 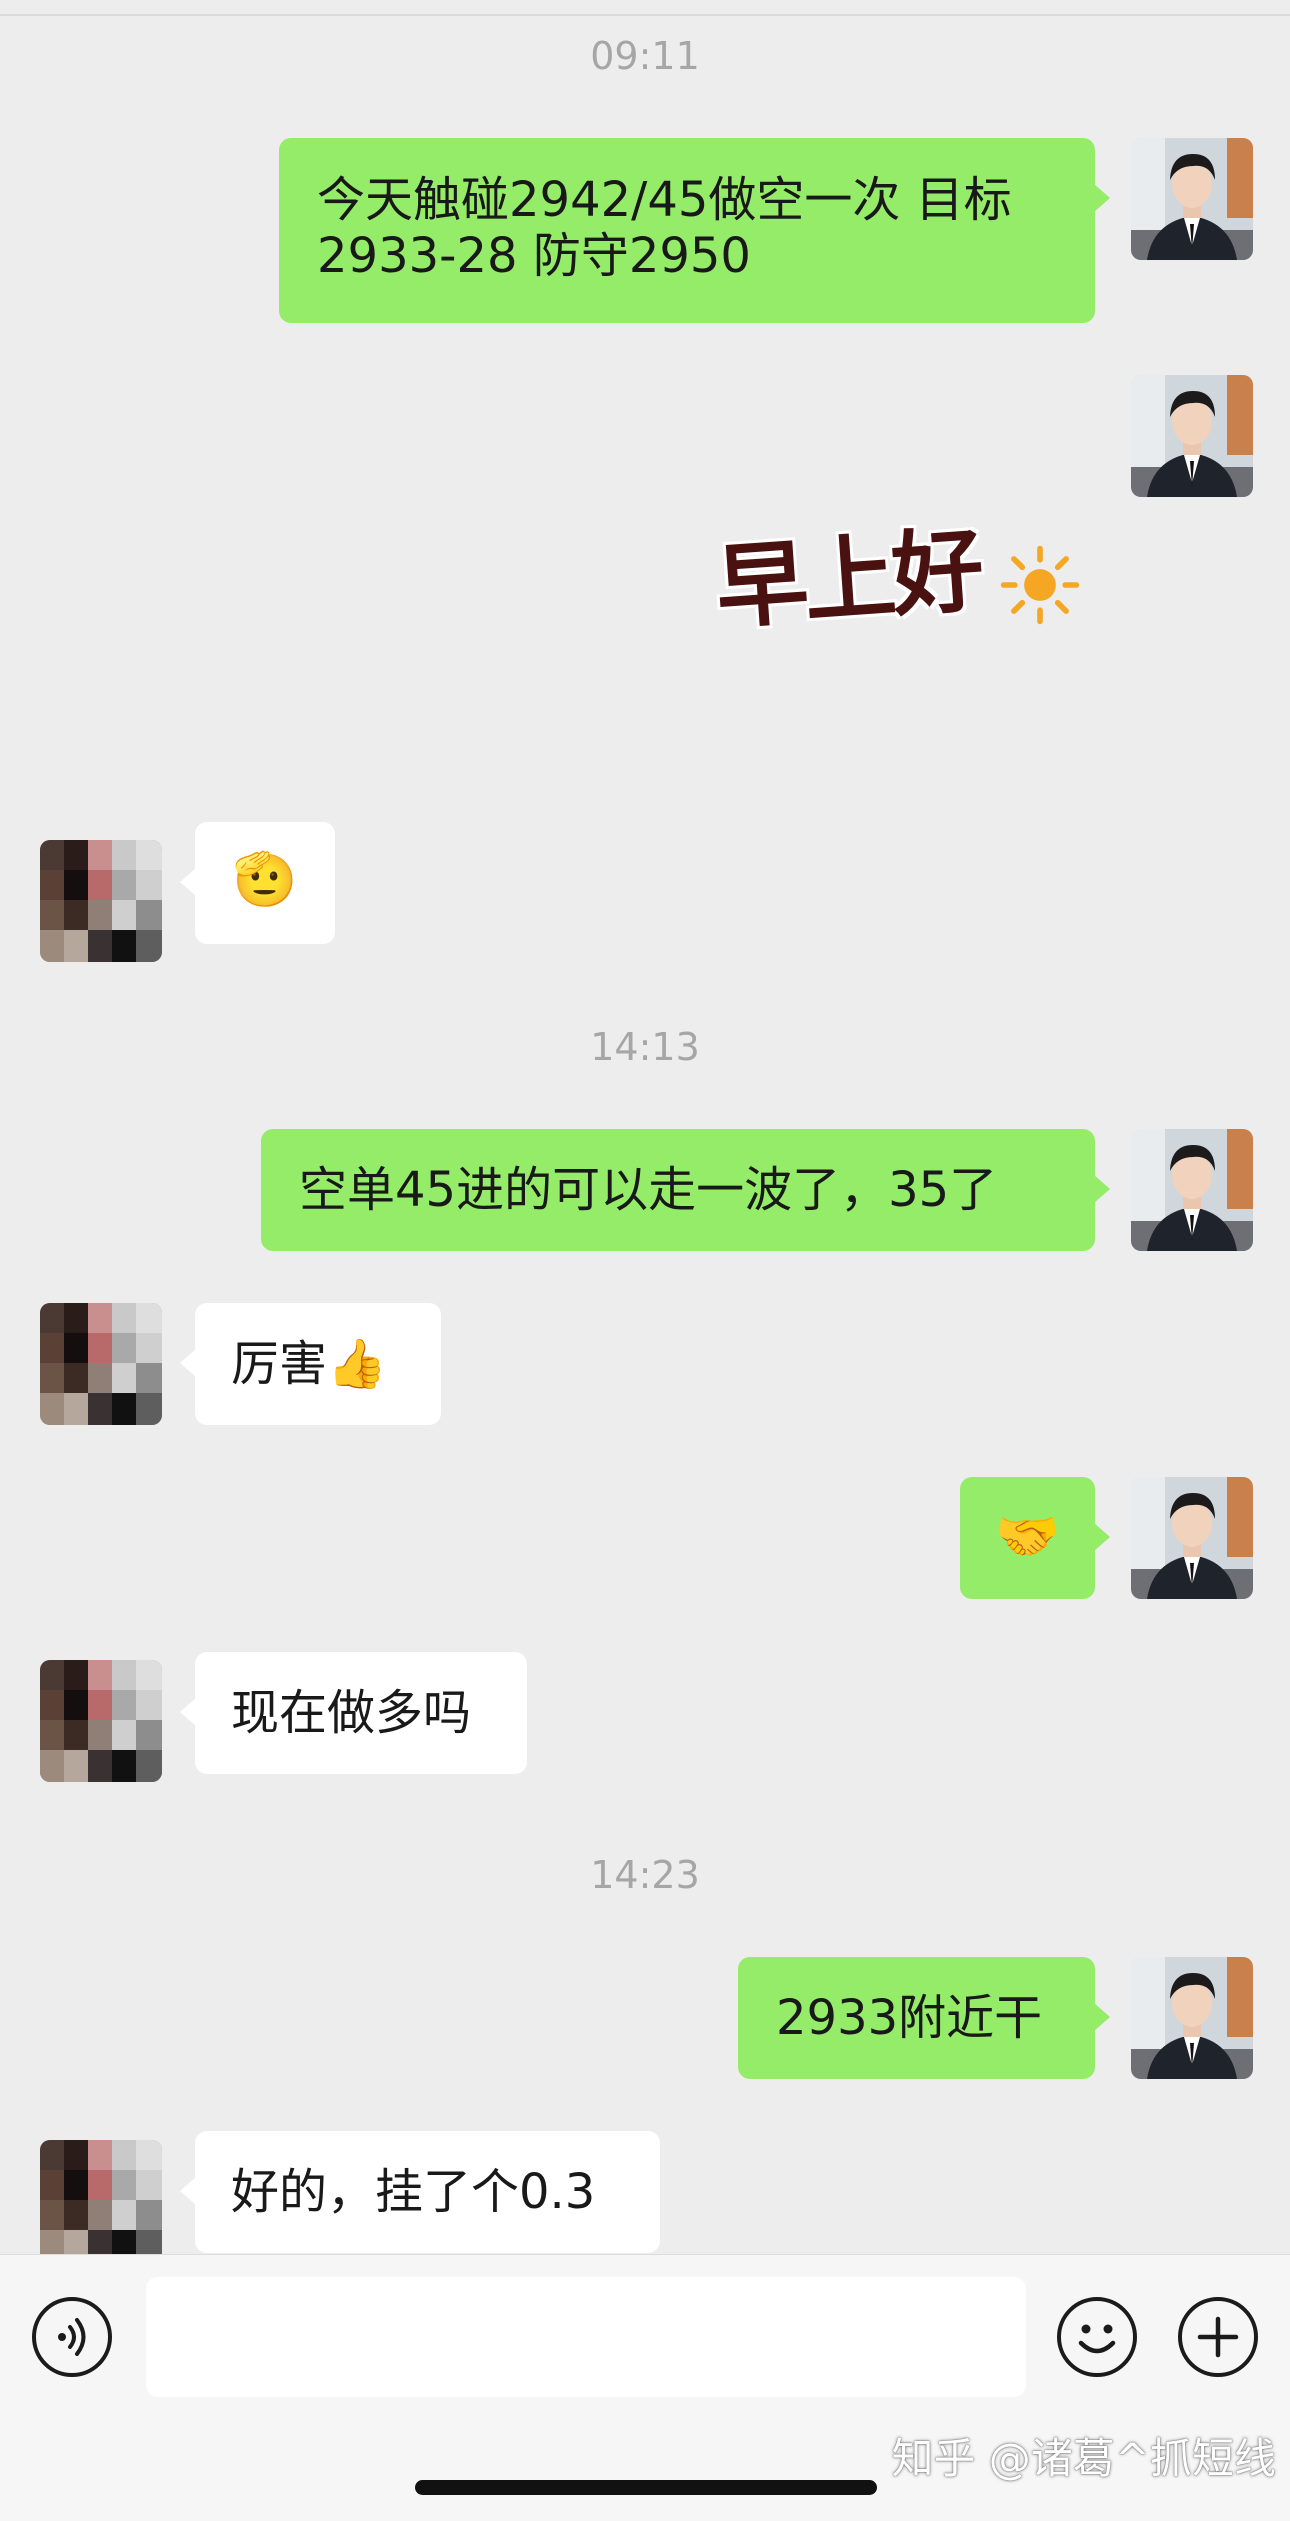 What do you see at coordinates (1040, 585) in the screenshot?
I see `sun-icon` at bounding box center [1040, 585].